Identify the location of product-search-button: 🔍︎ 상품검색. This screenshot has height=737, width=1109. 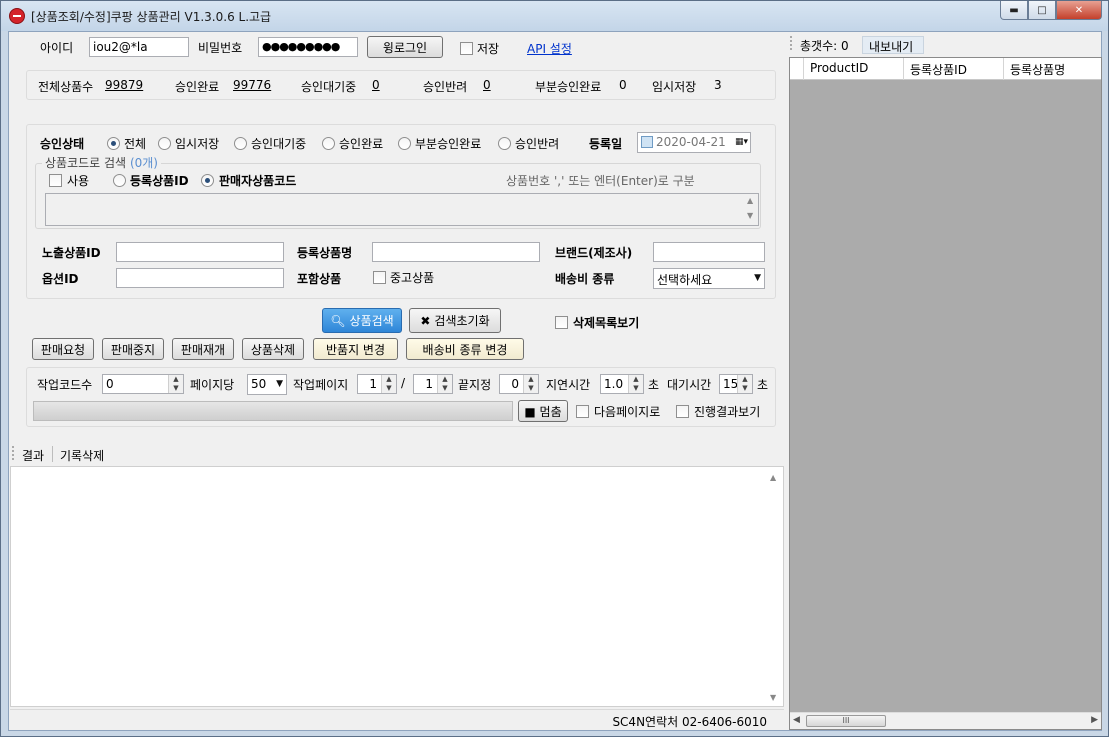
(362, 320).